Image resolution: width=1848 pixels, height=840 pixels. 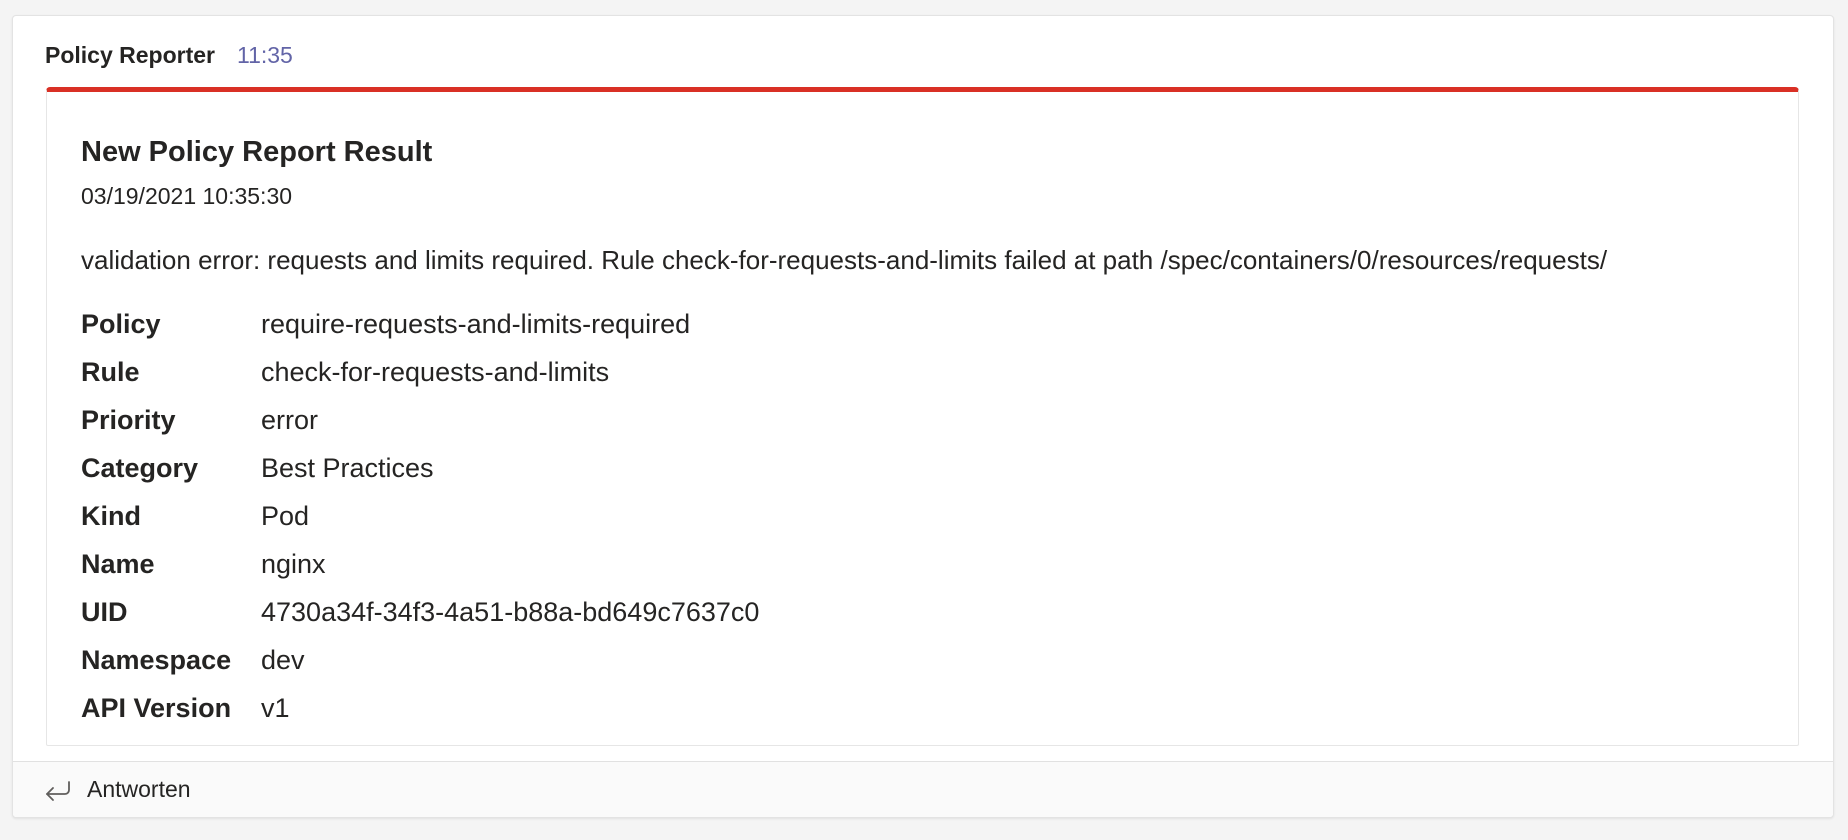 What do you see at coordinates (121, 323) in the screenshot?
I see `fact-label: Policy` at bounding box center [121, 323].